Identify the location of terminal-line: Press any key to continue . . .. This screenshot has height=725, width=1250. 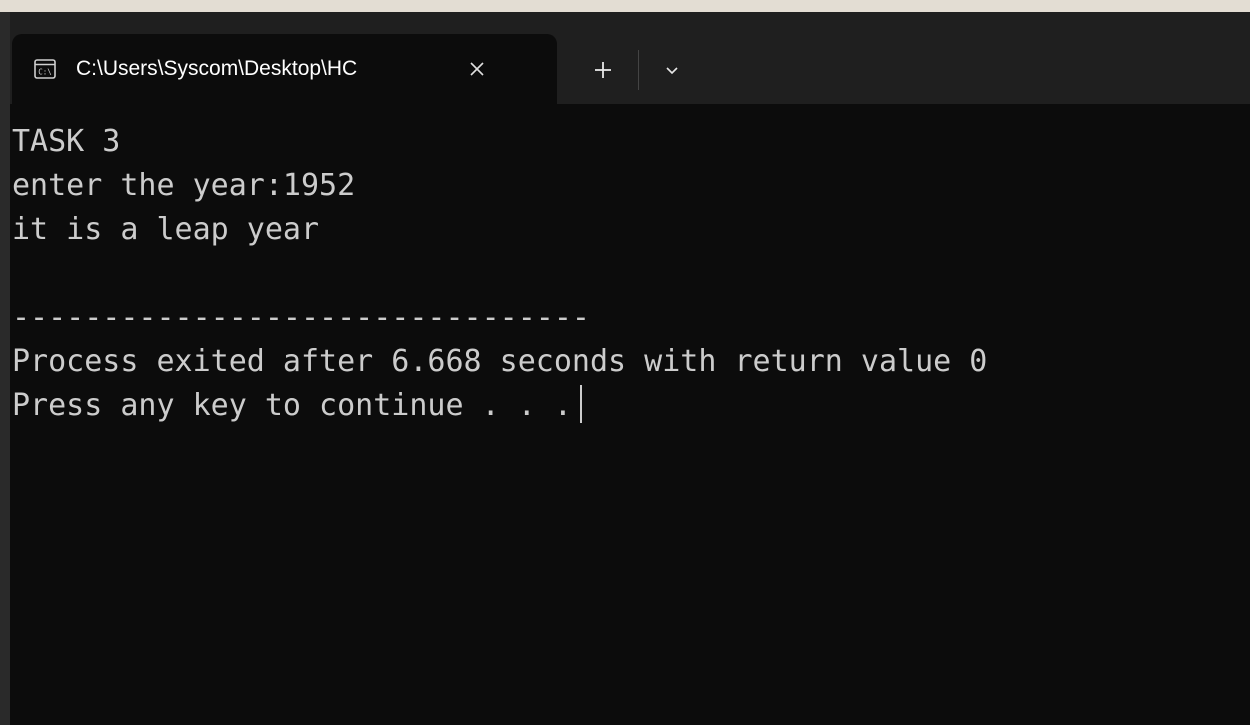
(292, 405).